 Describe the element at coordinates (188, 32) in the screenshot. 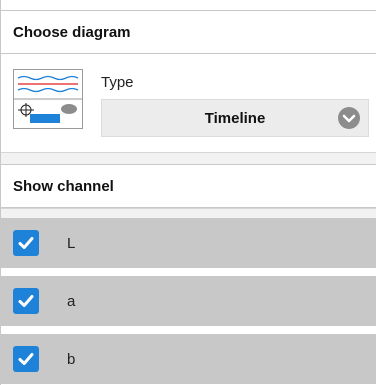

I see `choose-diagram-header: Choose diagram` at that location.